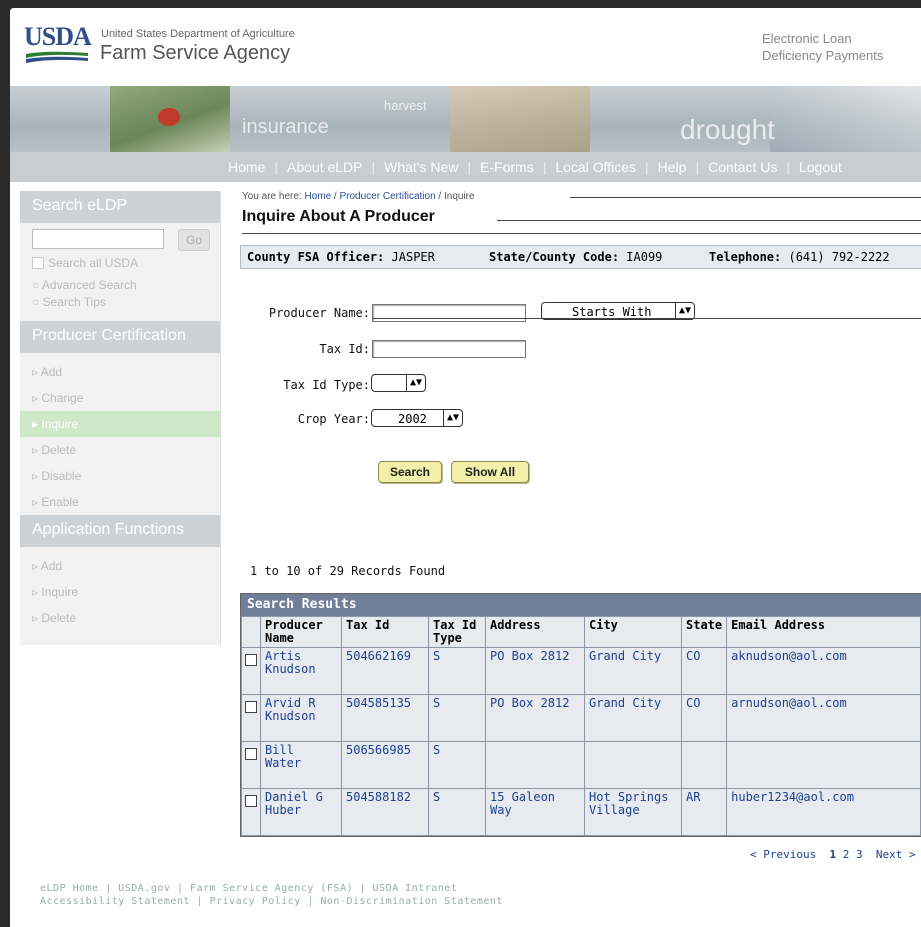  I want to click on sidebar-item-inquire: ▸ Inquire, so click(120, 424).